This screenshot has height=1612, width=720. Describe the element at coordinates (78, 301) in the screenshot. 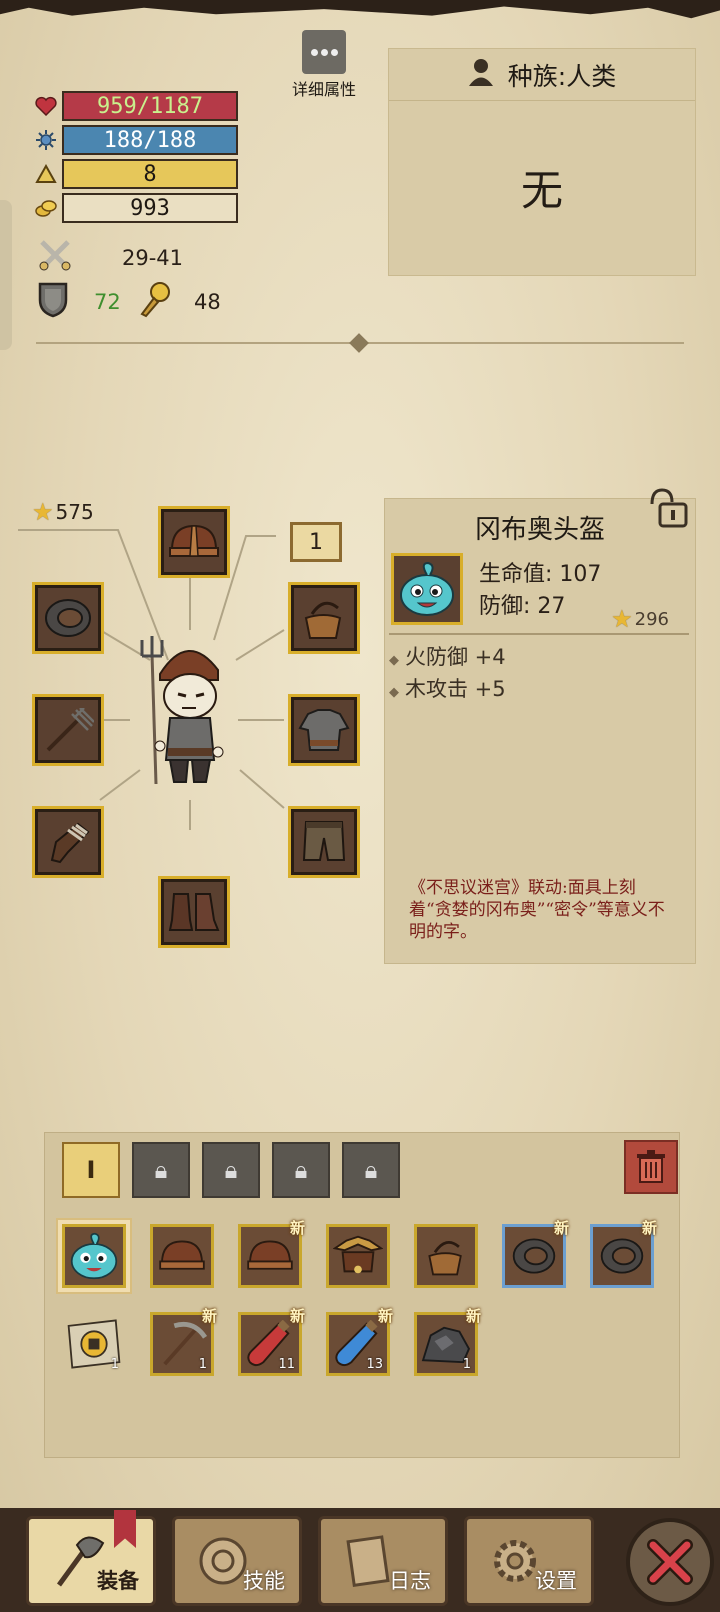

I see `defense-stat: 72` at that location.